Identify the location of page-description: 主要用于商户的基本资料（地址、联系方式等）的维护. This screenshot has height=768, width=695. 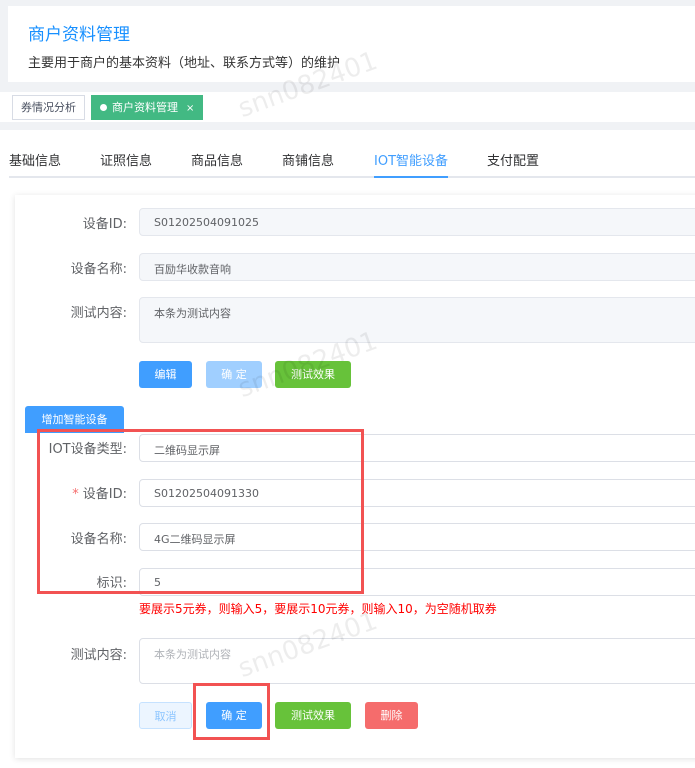
(184, 63).